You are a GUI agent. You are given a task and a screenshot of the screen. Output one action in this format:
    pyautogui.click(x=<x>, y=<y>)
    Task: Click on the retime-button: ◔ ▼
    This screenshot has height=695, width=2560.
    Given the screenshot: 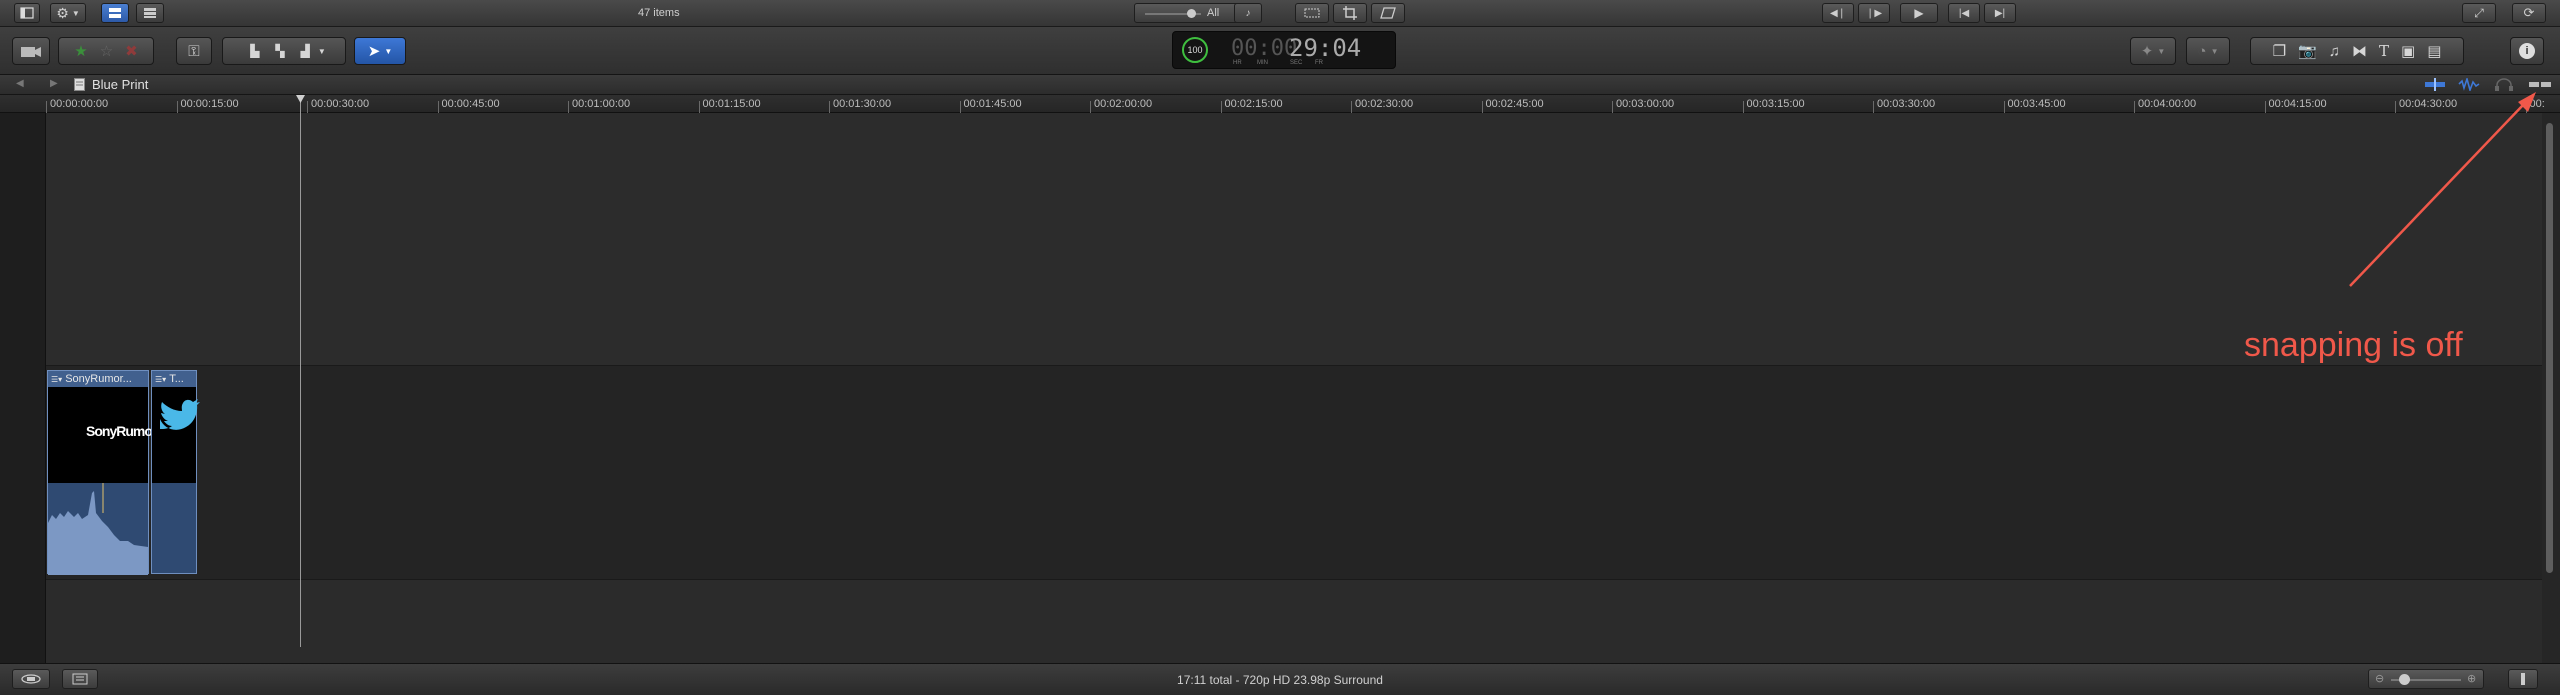 What is the action you would take?
    pyautogui.click(x=2208, y=51)
    